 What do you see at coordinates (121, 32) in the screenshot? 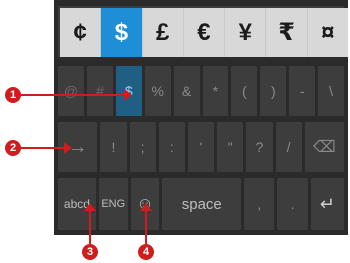
I see `popup-key-dollar: $` at bounding box center [121, 32].